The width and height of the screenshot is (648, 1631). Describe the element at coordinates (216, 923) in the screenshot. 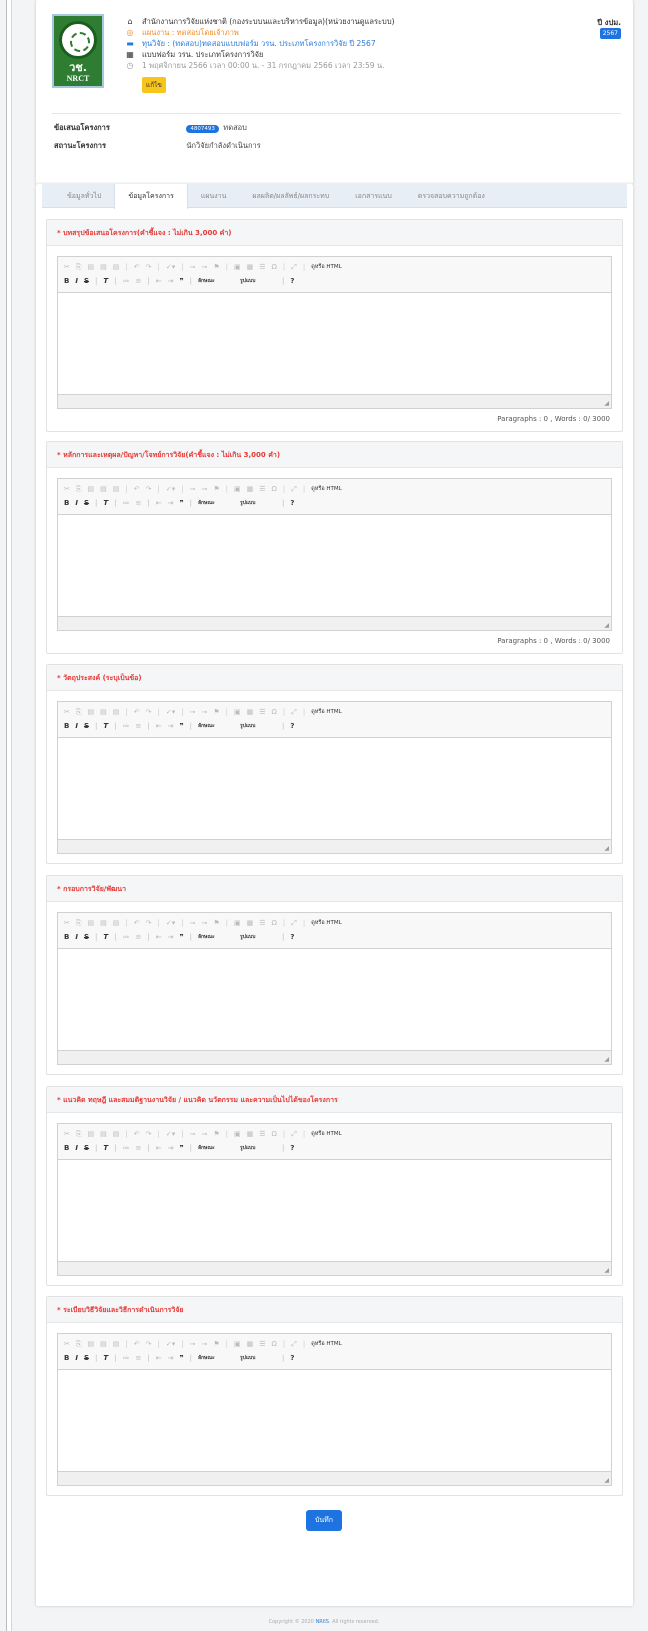

I see `anchor-icon: ⚑` at that location.